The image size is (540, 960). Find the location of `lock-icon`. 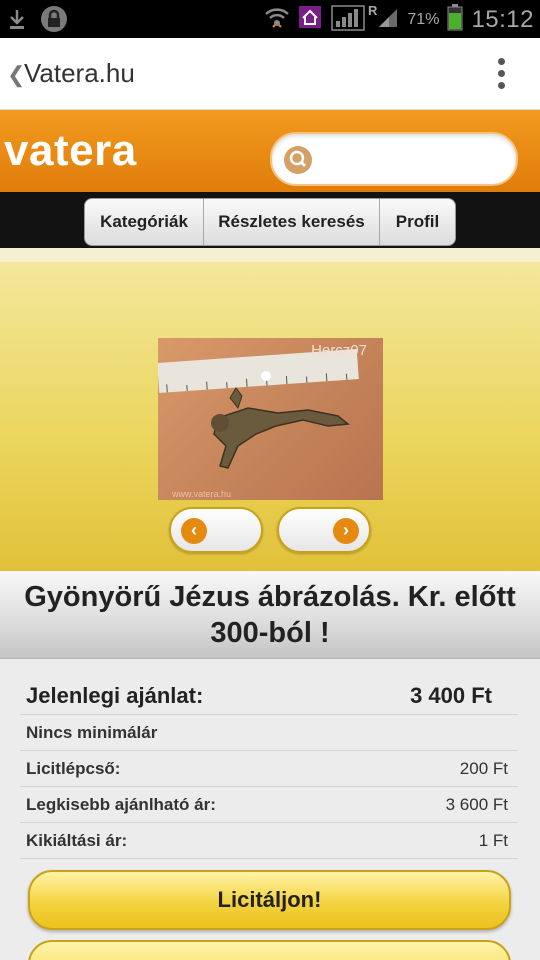

lock-icon is located at coordinates (54, 21).